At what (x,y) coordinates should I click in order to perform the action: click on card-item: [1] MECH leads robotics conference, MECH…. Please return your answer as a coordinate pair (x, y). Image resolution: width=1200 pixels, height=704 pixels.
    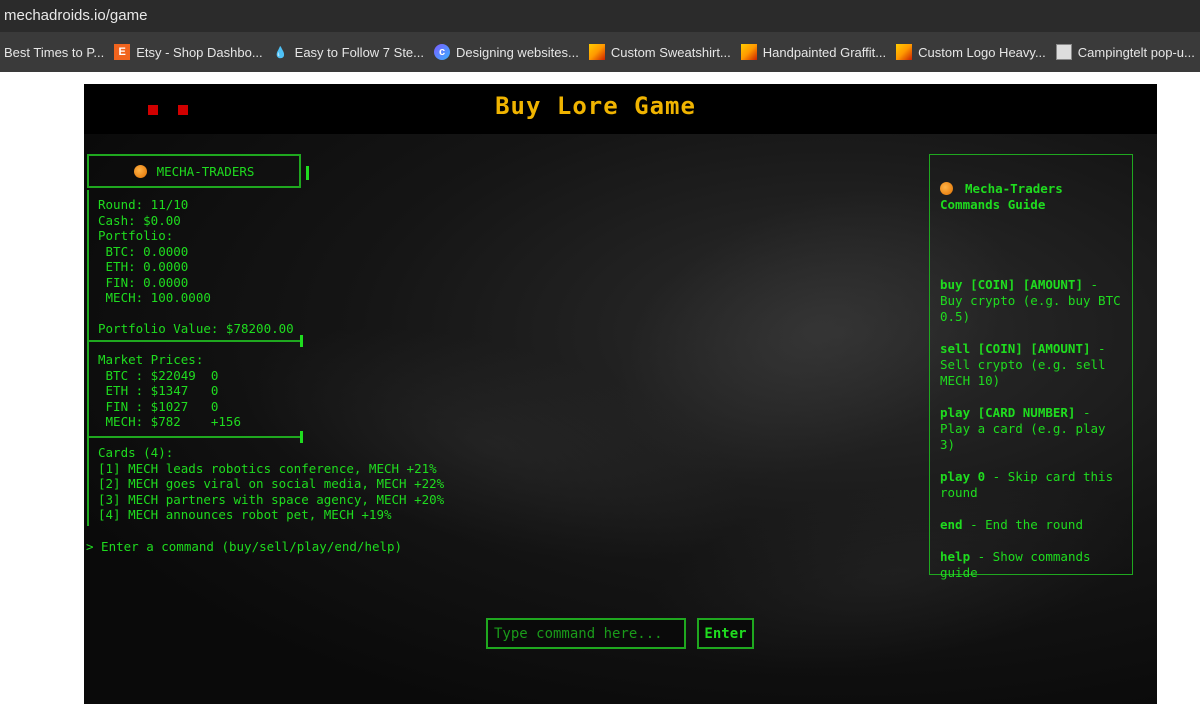
    Looking at the image, I should click on (267, 468).